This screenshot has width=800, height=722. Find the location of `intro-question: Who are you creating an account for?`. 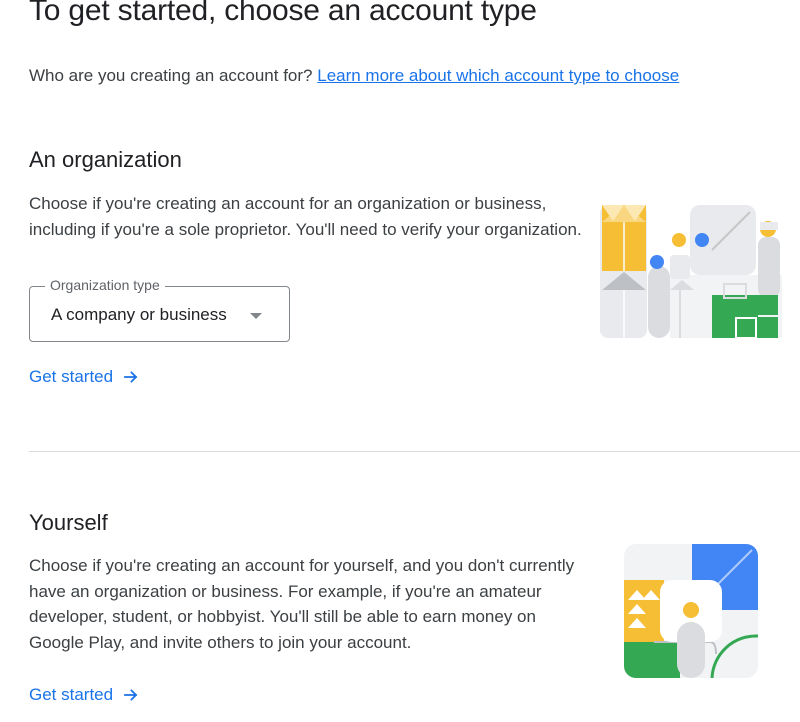

intro-question: Who are you creating an account for? is located at coordinates (171, 75).